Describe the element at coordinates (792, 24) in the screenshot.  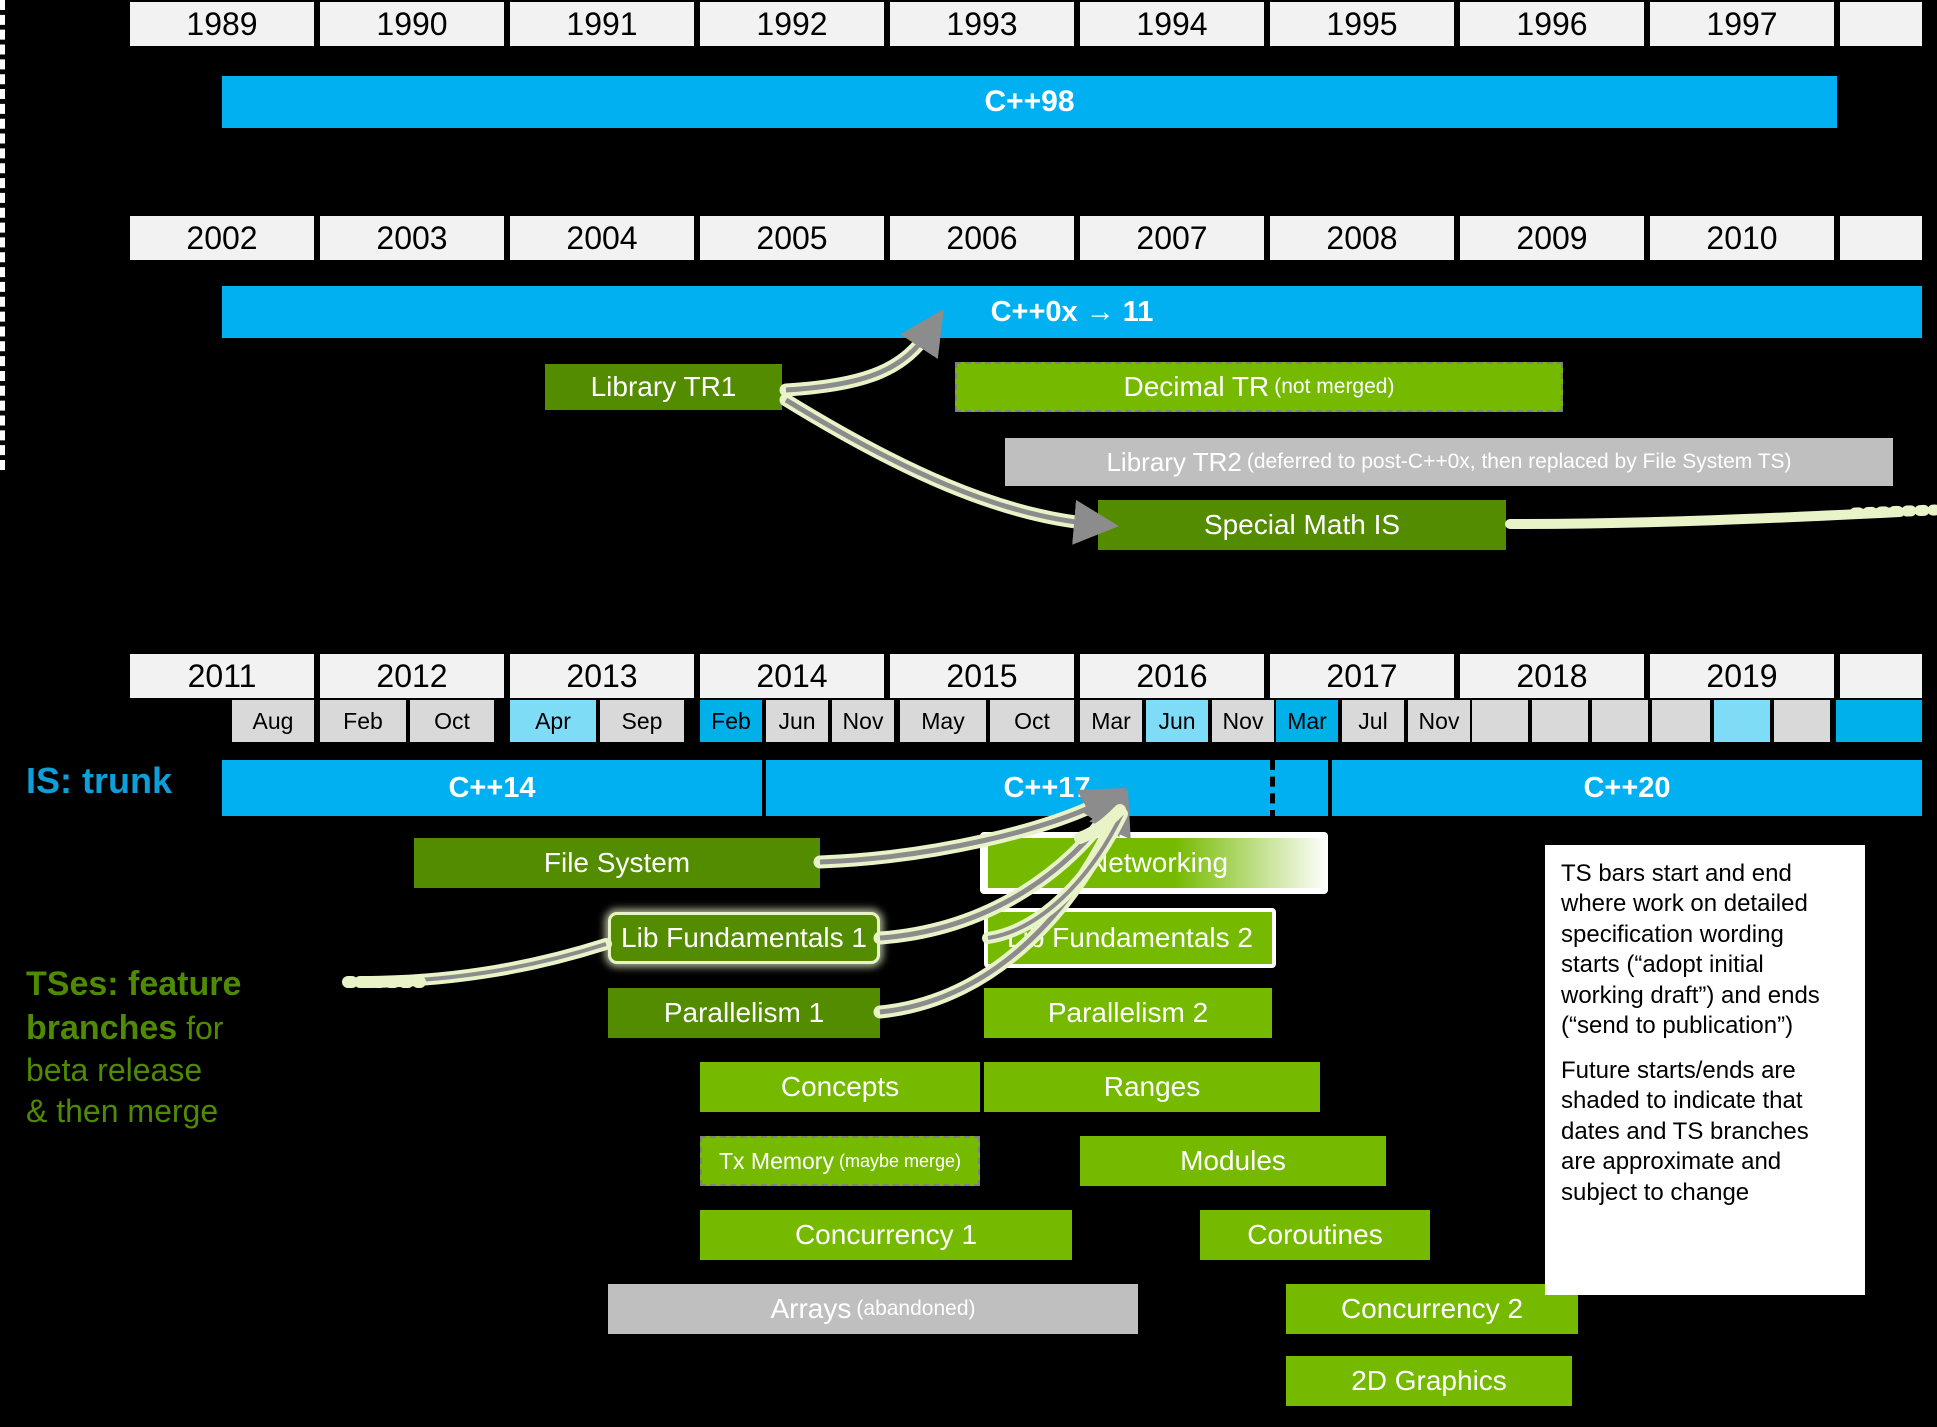
I see `year-cell: 1992` at that location.